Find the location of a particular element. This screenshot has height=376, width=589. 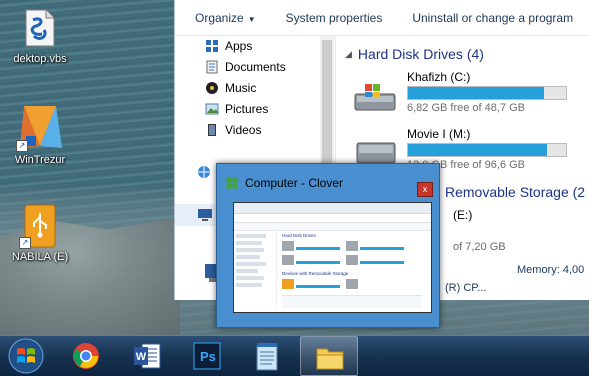

organize-button: Organize ▼ is located at coordinates (220, 18).